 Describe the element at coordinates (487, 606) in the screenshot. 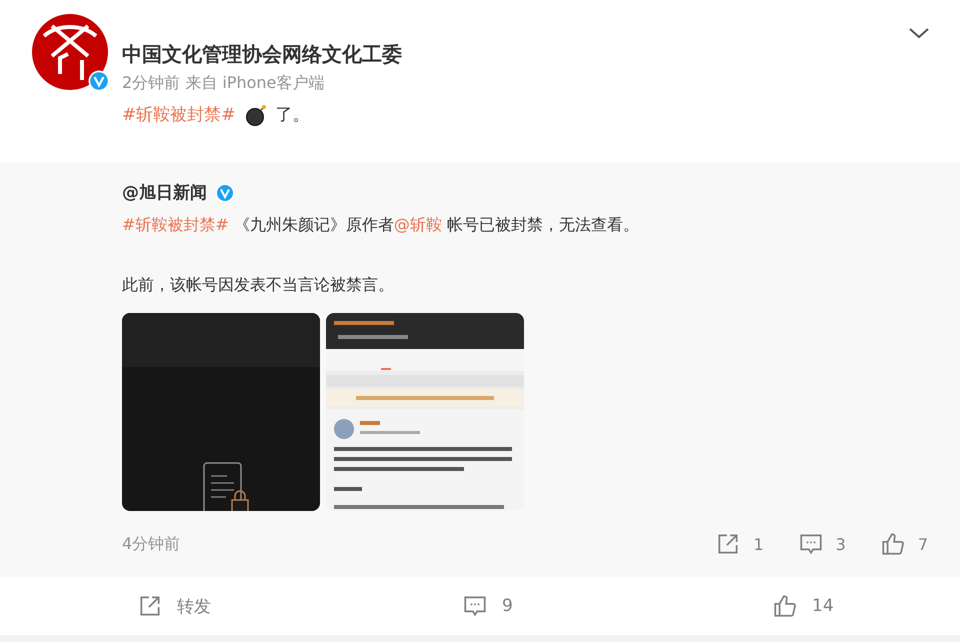

I see `comment-button: 9` at that location.